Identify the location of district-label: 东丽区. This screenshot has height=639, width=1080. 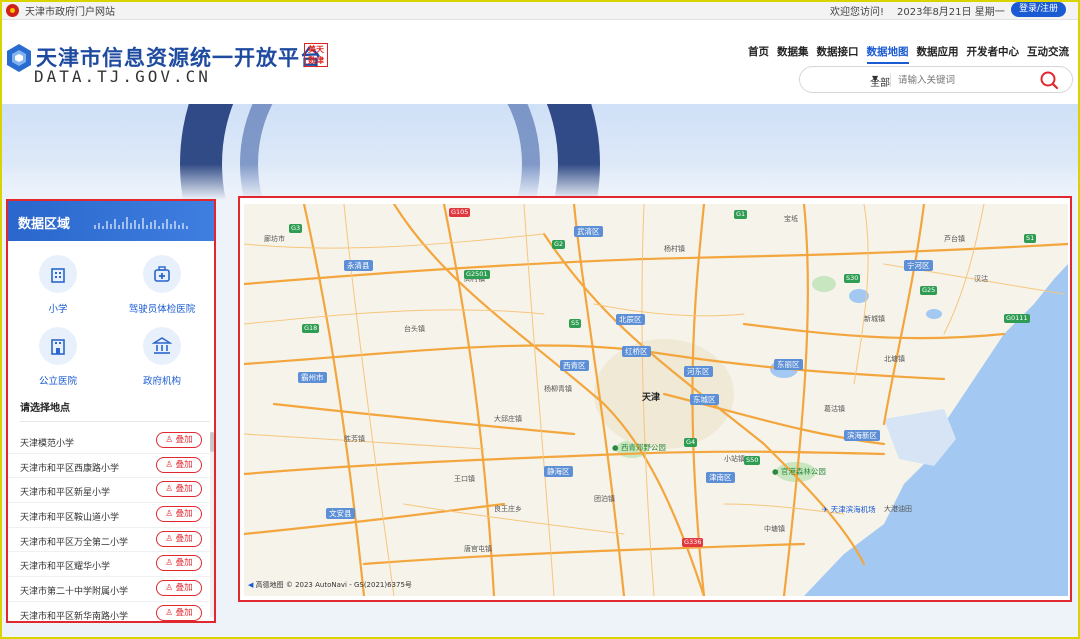
(788, 364).